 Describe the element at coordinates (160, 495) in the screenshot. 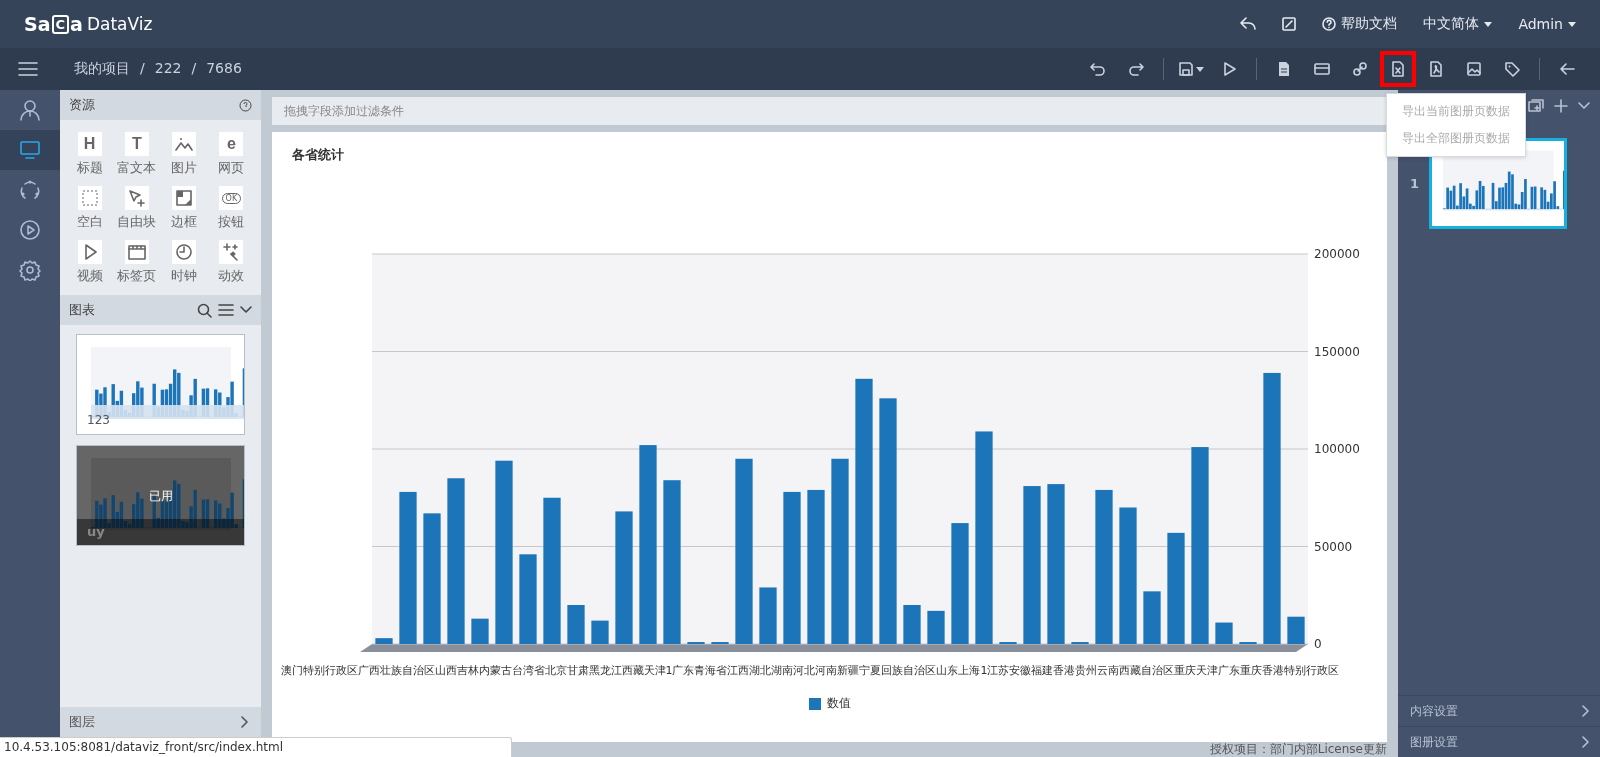

I see `chart-card: uy 已用` at that location.